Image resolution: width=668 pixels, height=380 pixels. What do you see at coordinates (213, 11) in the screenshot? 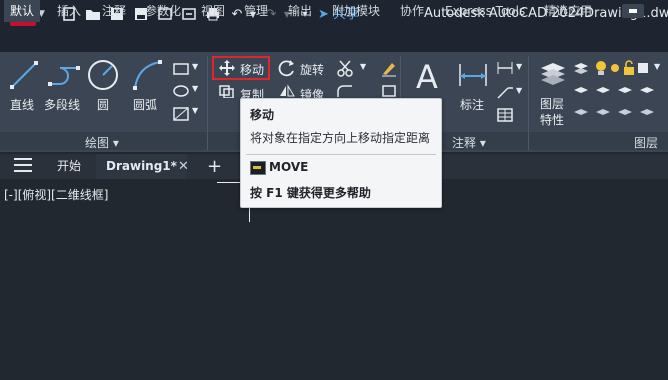
I see `tab-view: 视图` at bounding box center [213, 11].